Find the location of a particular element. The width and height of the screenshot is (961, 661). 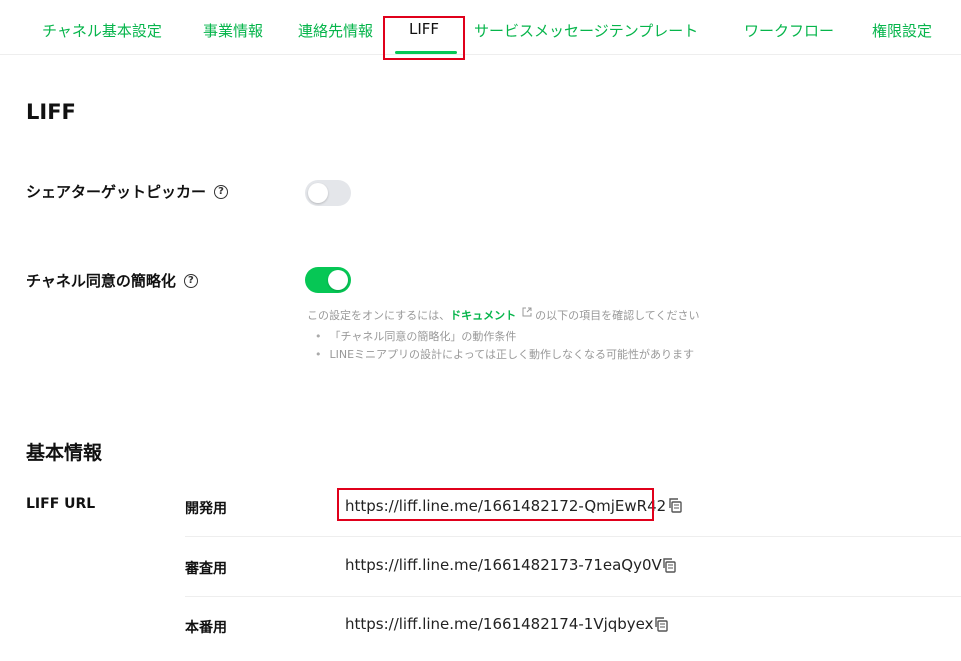

page-title: LIFF is located at coordinates (51, 112).